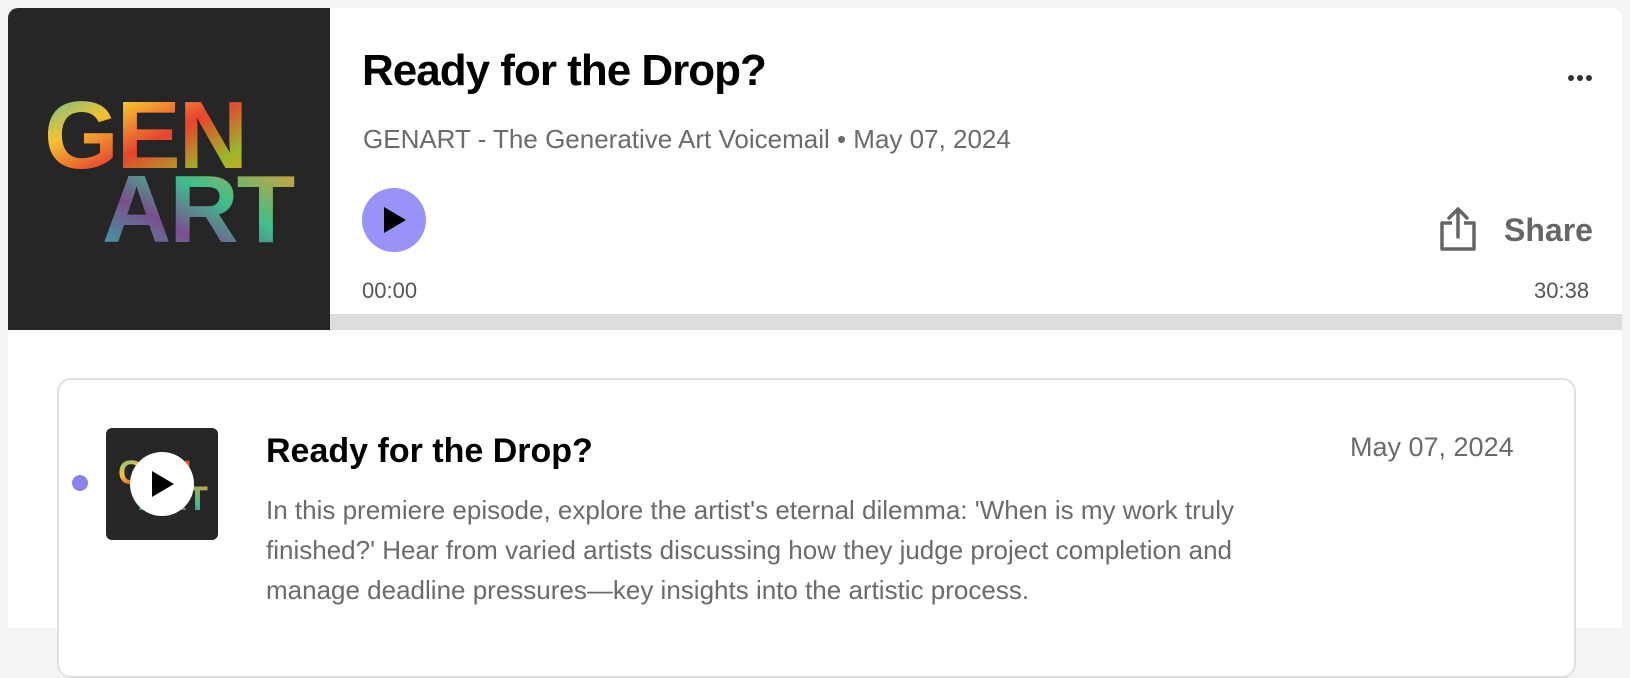 The width and height of the screenshot is (1630, 678). I want to click on time-elapsed: 00:00, so click(390, 290).